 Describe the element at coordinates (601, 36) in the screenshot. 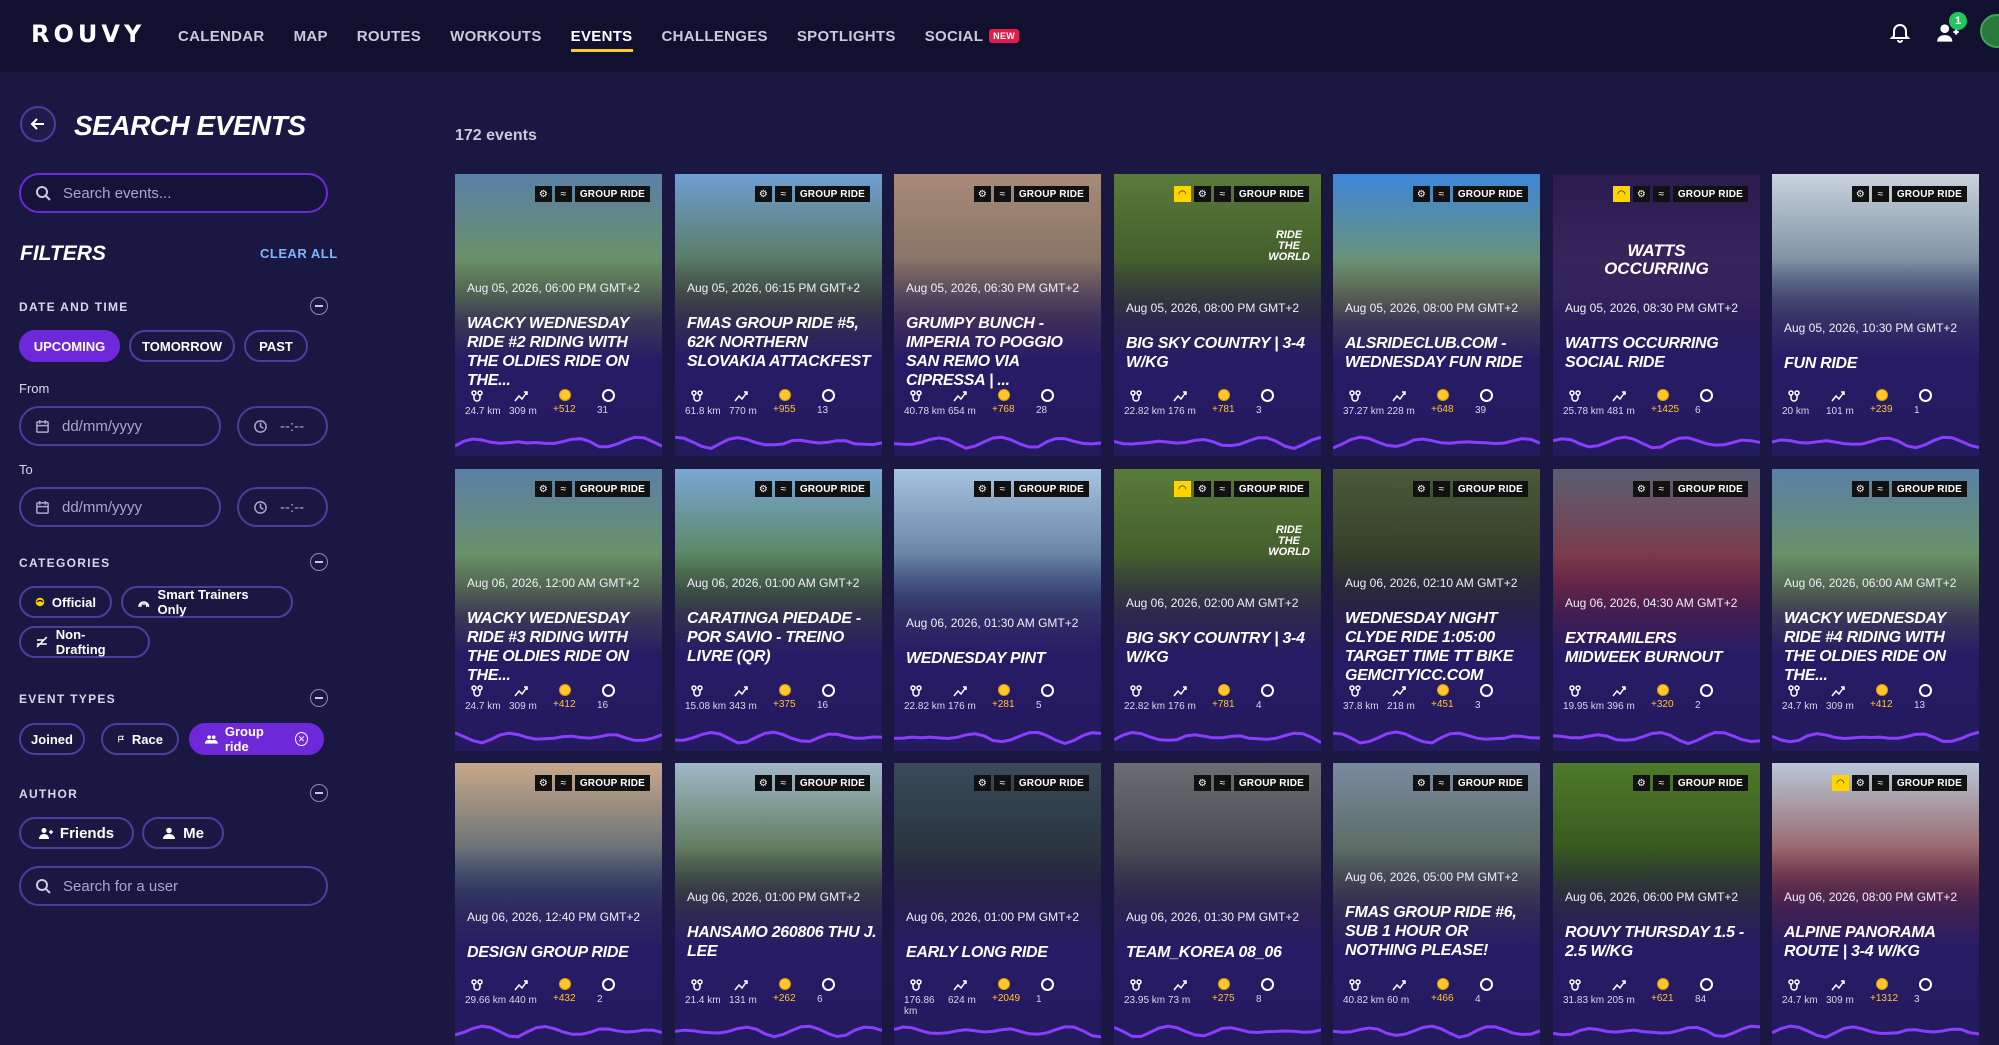

I see `nav-item-events: EVENTS` at that location.